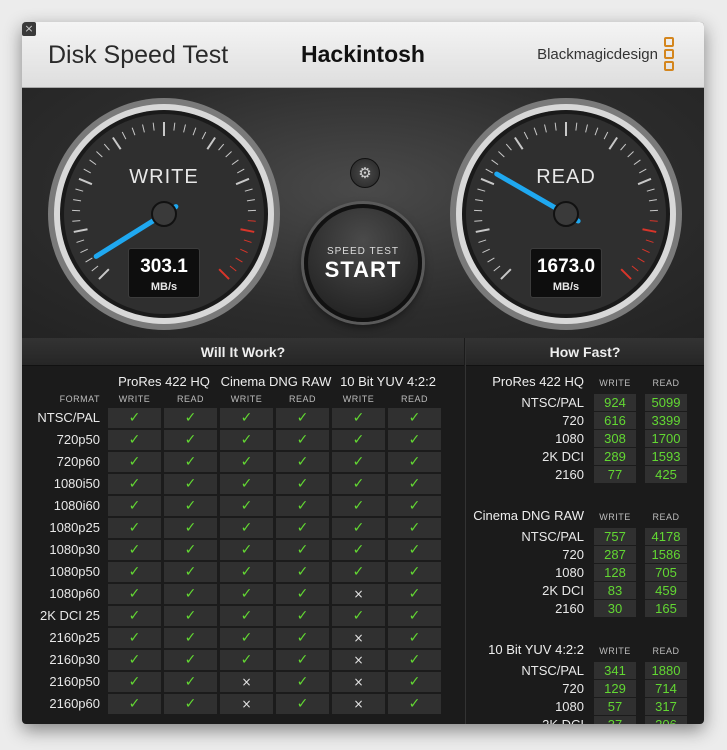  Describe the element at coordinates (585, 352) in the screenshot. I see `how-fast-title: How Fast?` at that location.